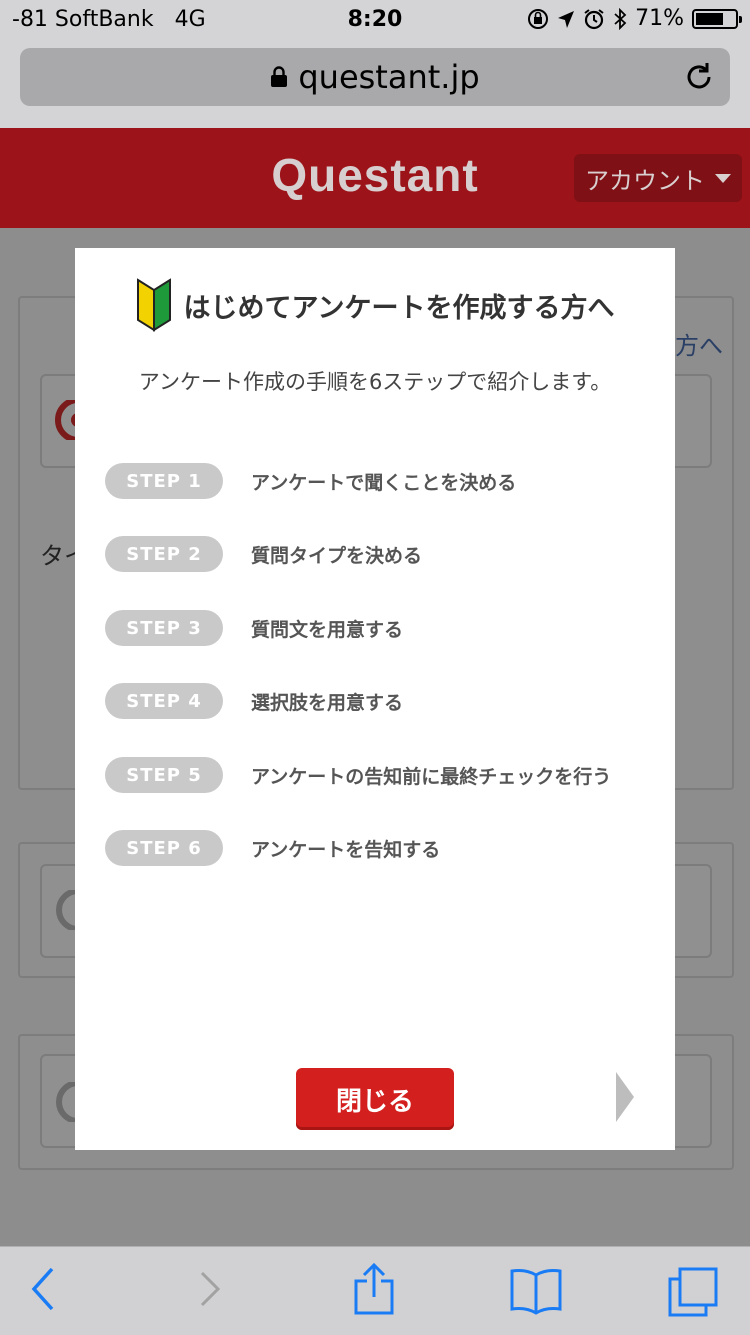 This screenshot has width=750, height=1335. Describe the element at coordinates (164, 628) in the screenshot. I see `step-badge: STEP 3` at that location.